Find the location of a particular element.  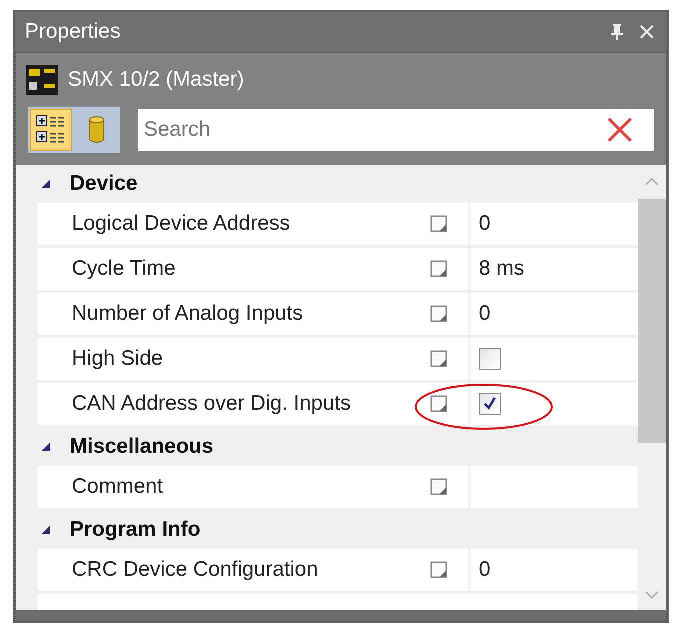

search-field: Search is located at coordinates (396, 130).